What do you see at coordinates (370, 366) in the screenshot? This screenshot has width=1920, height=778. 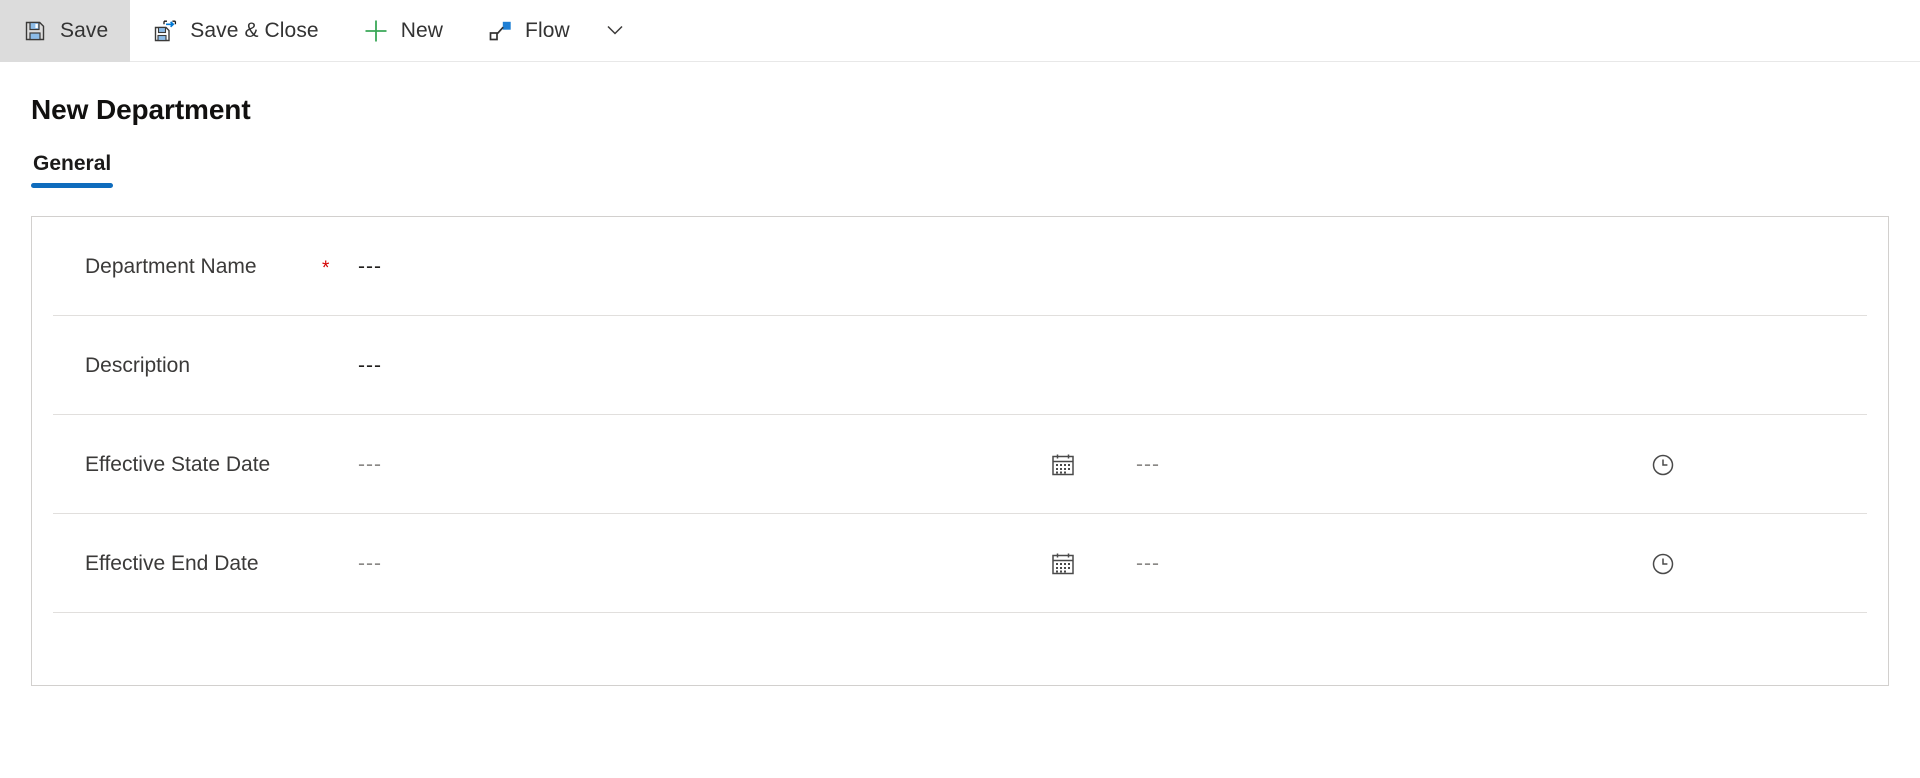 I see `field-value-description: ---` at bounding box center [370, 366].